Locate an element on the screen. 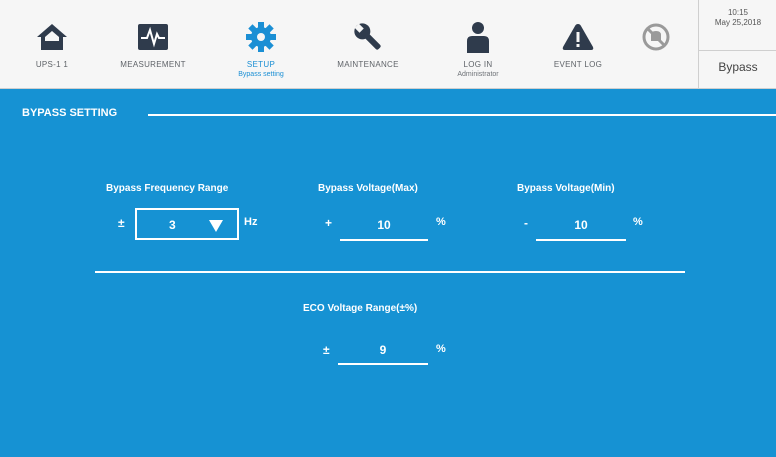 The image size is (776, 457). eco-range-label: ECO Voltage Range(±%) is located at coordinates (360, 308).